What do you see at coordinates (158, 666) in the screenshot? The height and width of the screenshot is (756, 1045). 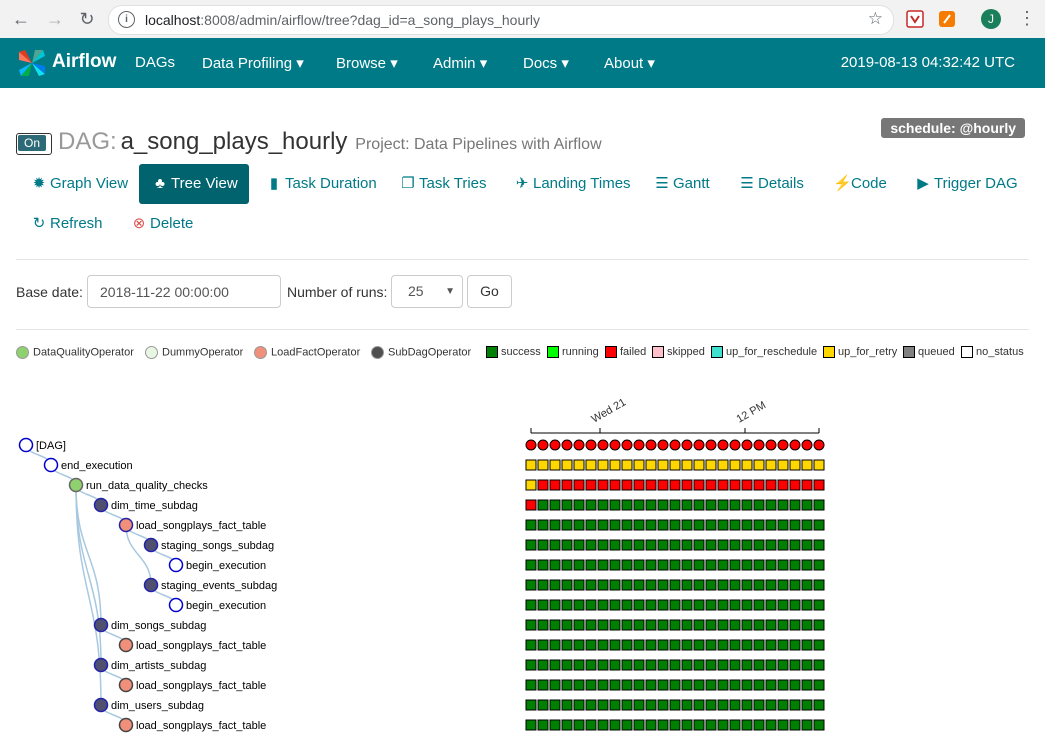 I see `tree-node-label: dim_artists_subdag` at bounding box center [158, 666].